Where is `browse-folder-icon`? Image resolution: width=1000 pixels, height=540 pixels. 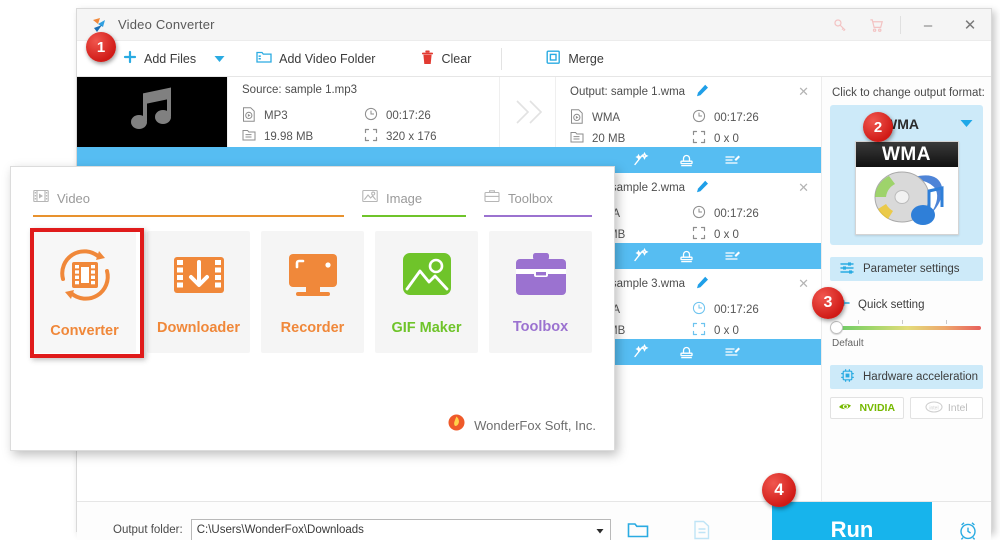 browse-folder-icon is located at coordinates (638, 528).